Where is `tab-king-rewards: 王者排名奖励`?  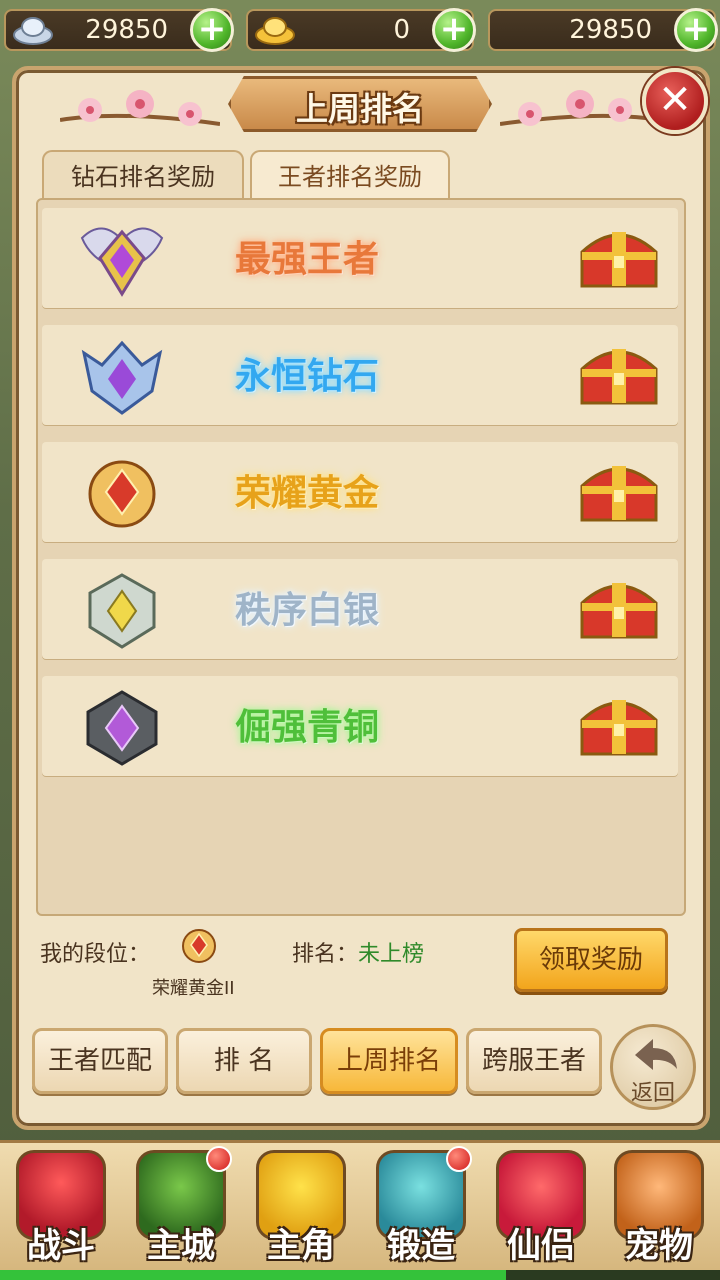 tab-king-rewards: 王者排名奖励 is located at coordinates (350, 175).